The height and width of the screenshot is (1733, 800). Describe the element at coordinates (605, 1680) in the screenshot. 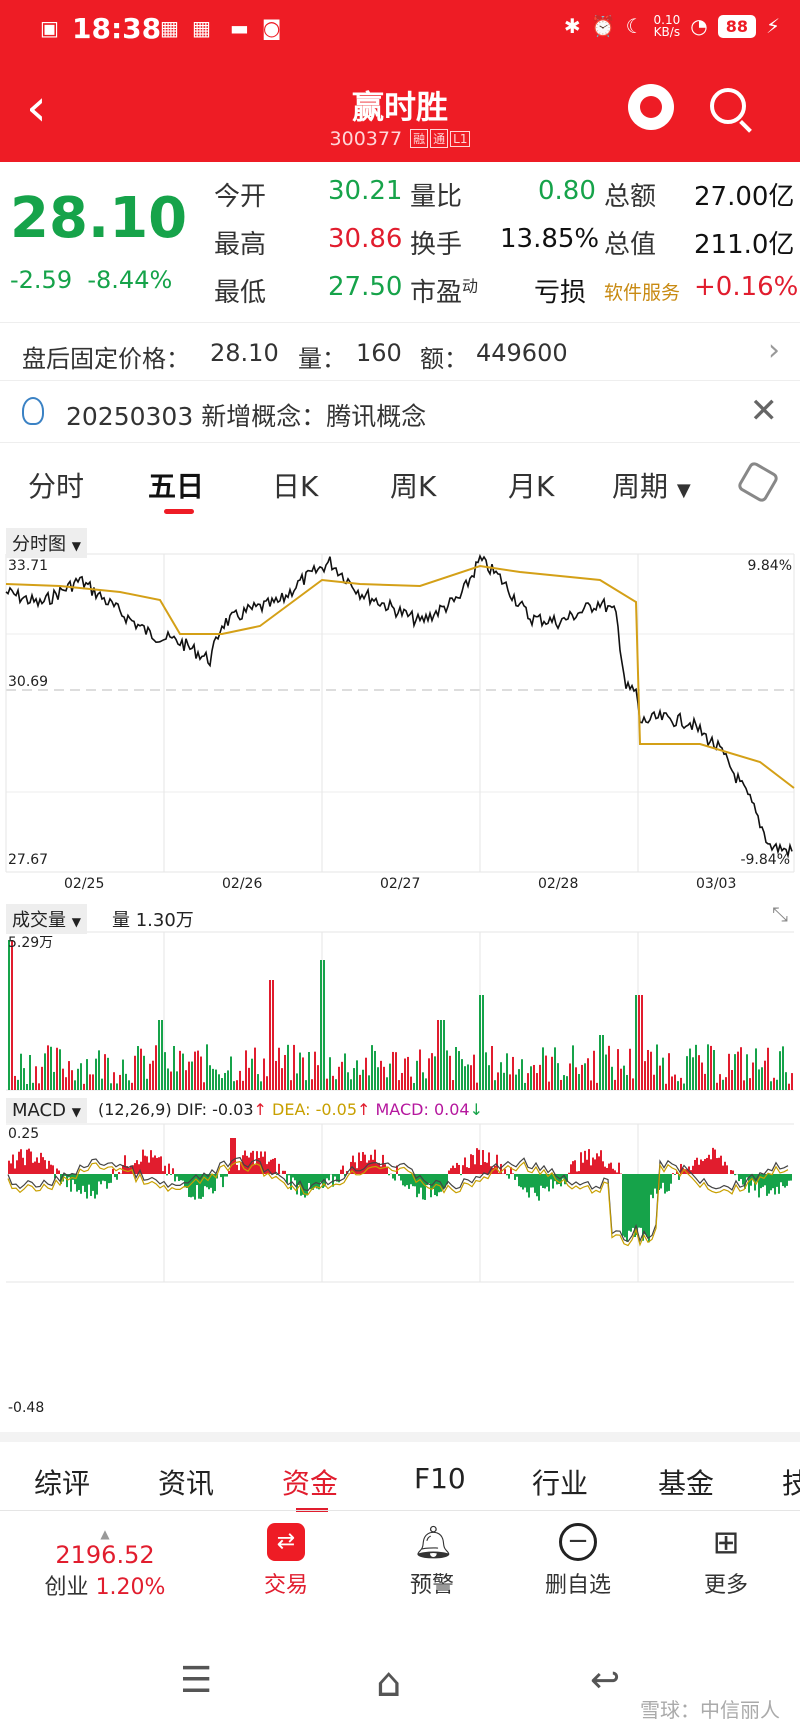

I see `back-icon: ↩` at that location.